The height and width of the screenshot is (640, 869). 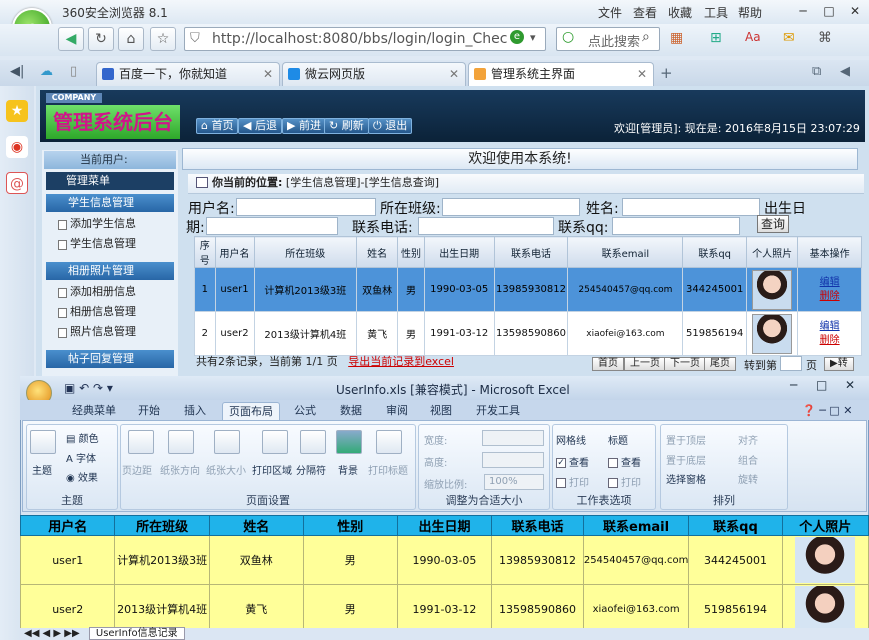 I want to click on go-button: ▶转, so click(x=839, y=364).